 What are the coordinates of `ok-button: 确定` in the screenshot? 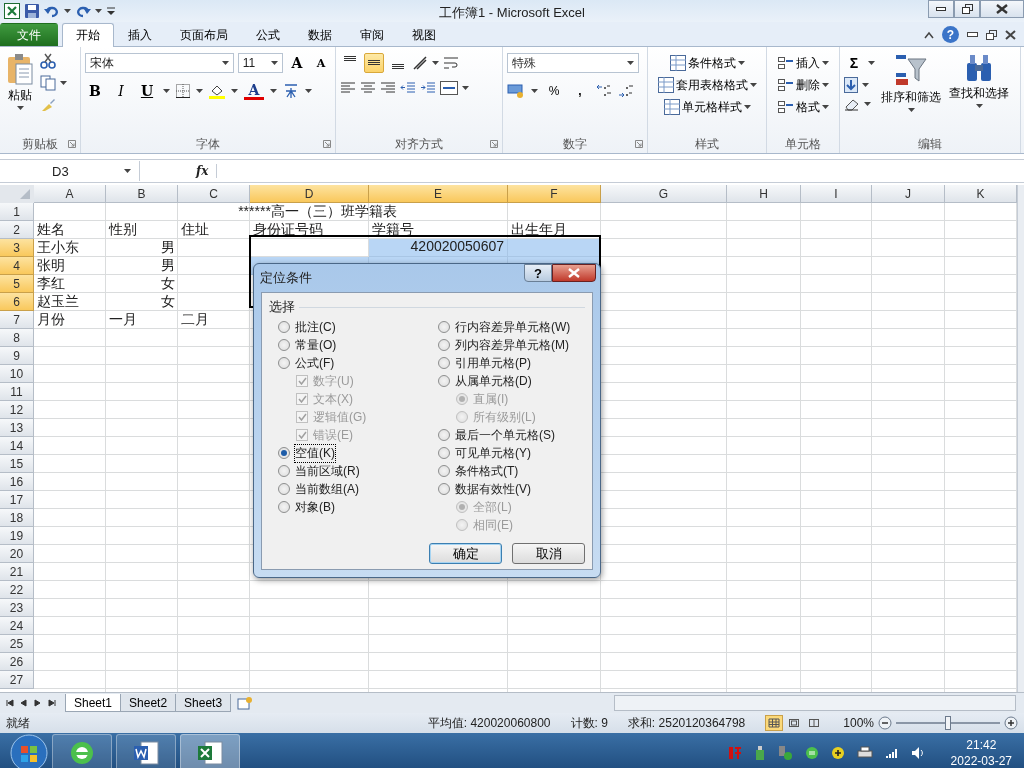 It's located at (465, 553).